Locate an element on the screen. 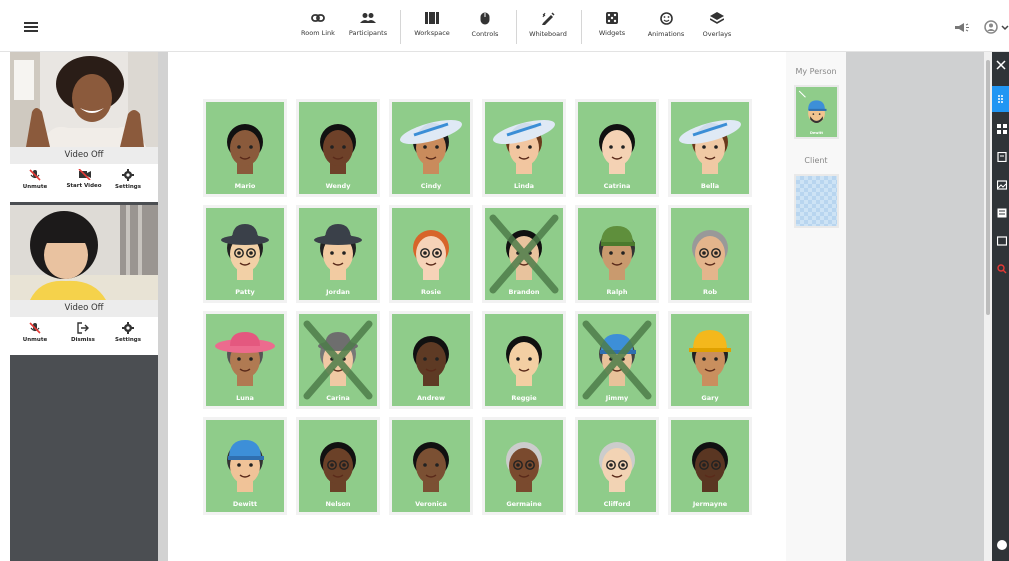  toolbar-overlays: Overlays is located at coordinates (717, 29).